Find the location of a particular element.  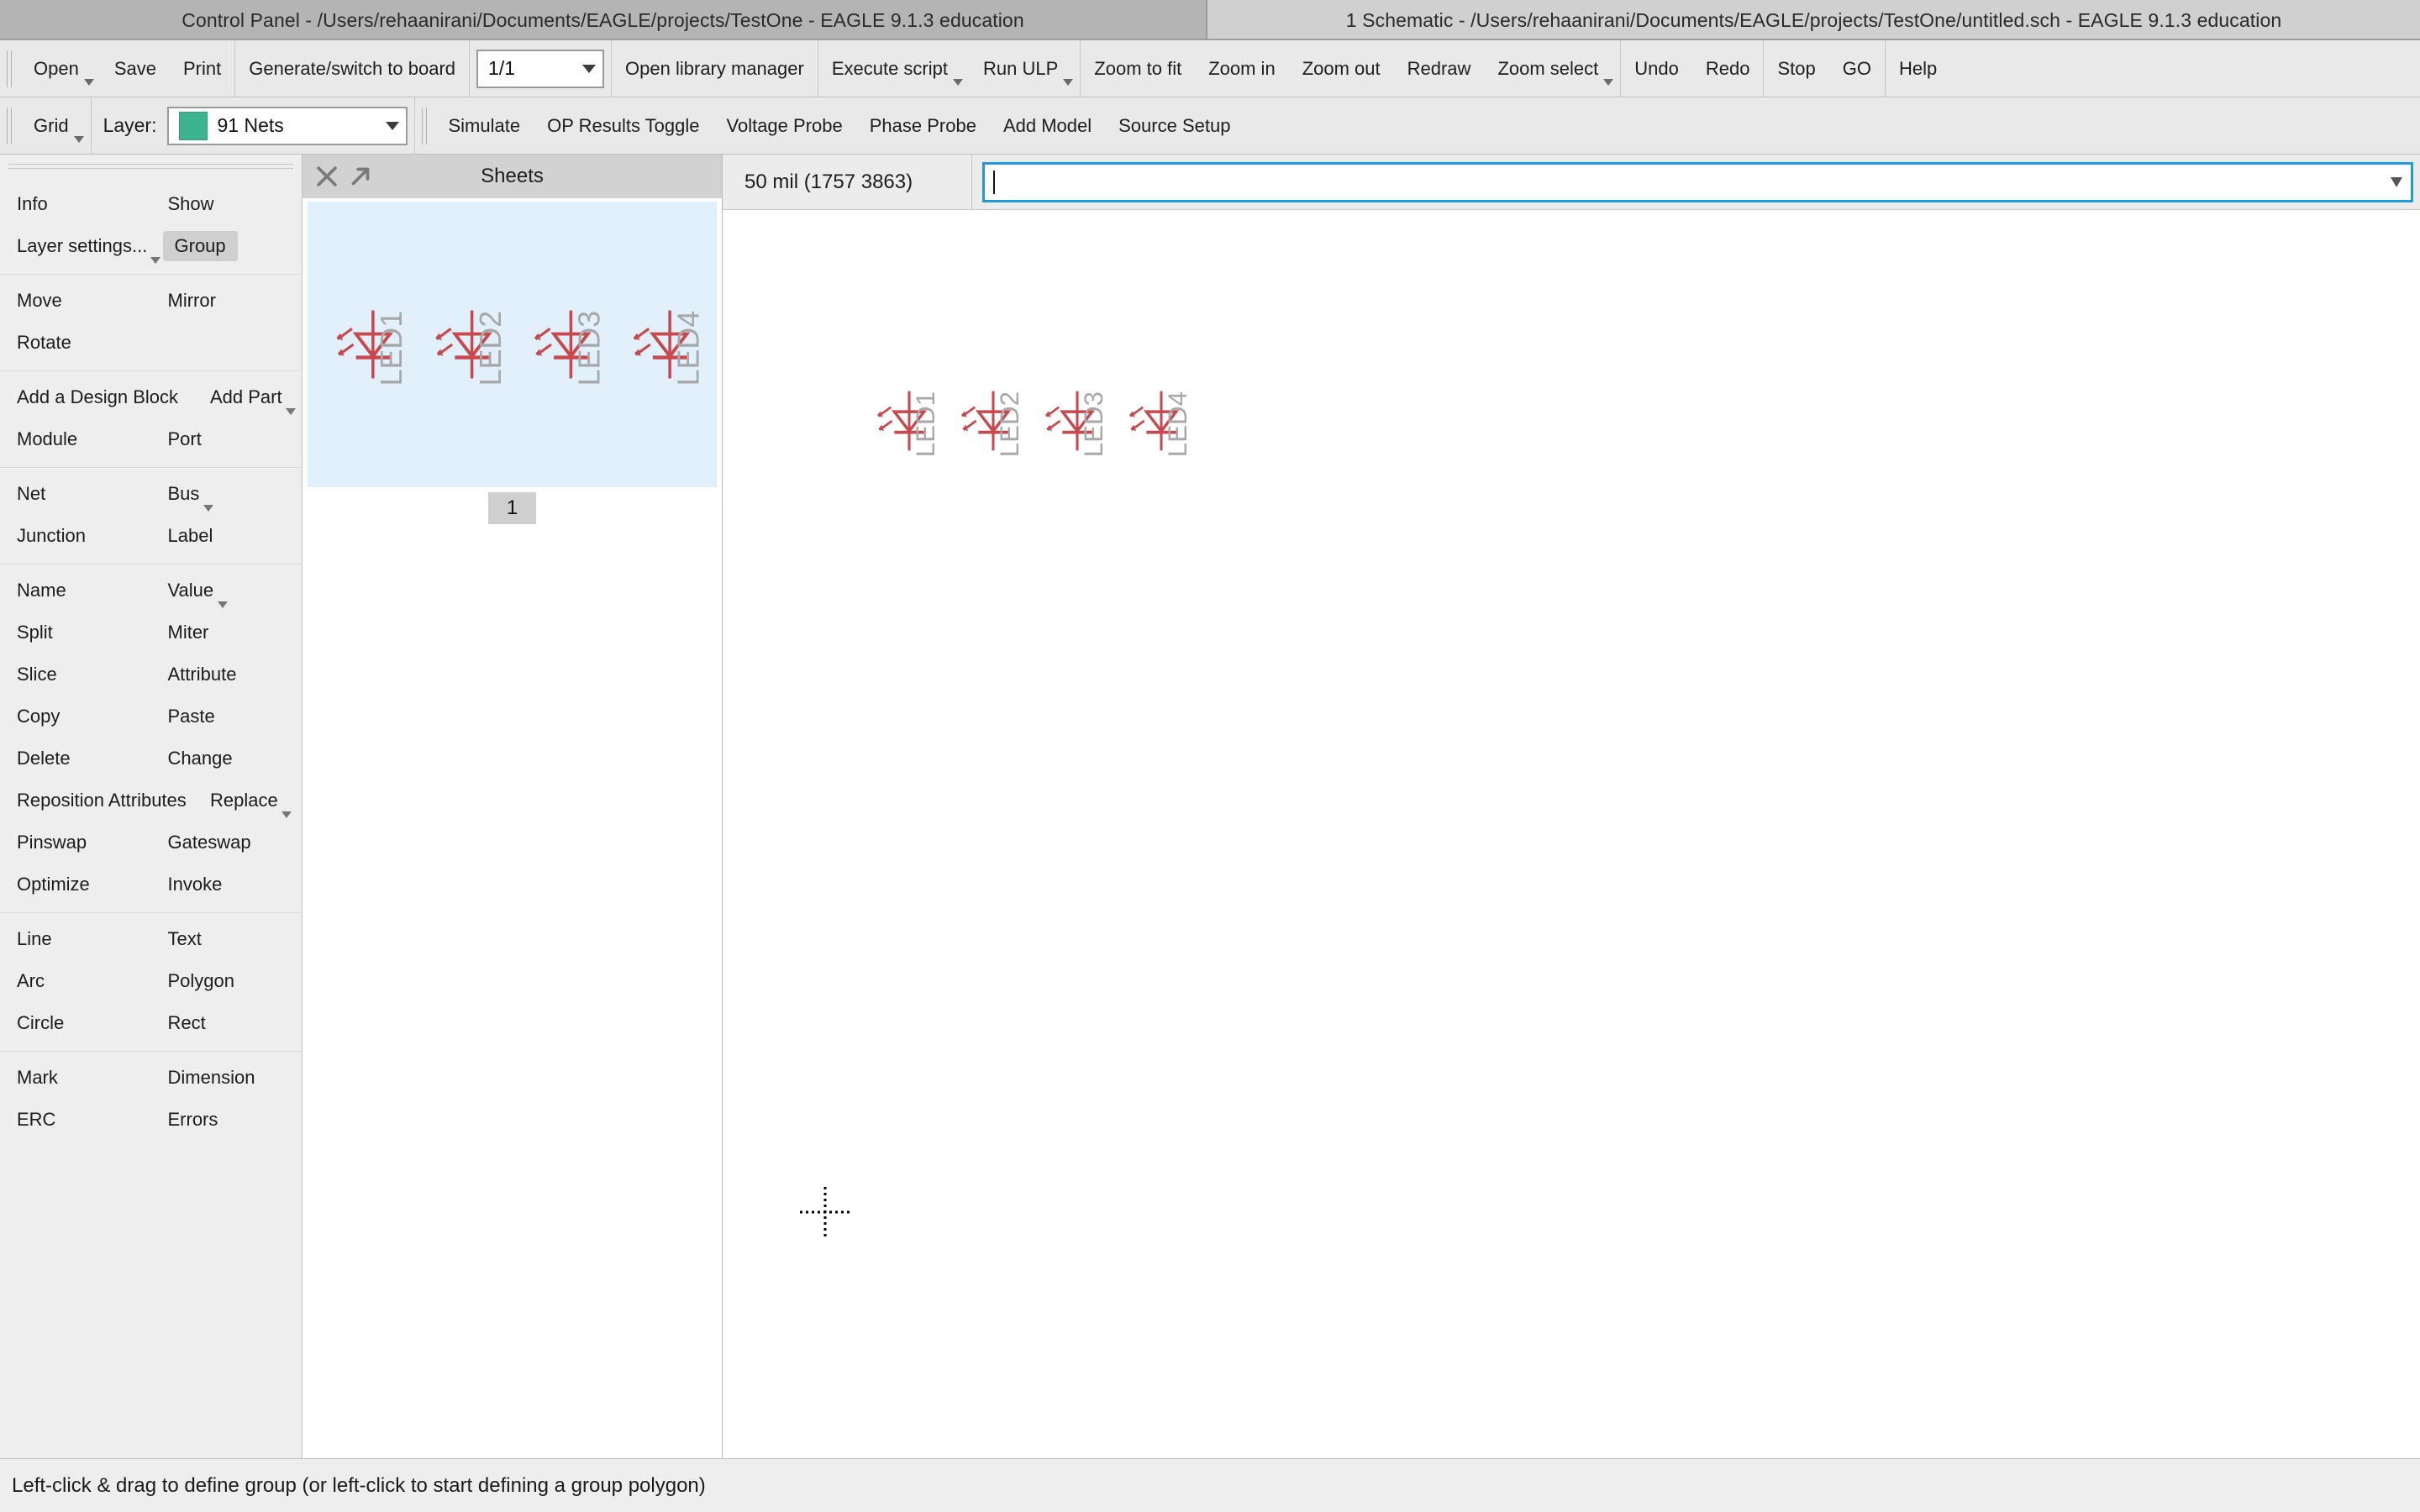

go-button: GO is located at coordinates (1857, 69).